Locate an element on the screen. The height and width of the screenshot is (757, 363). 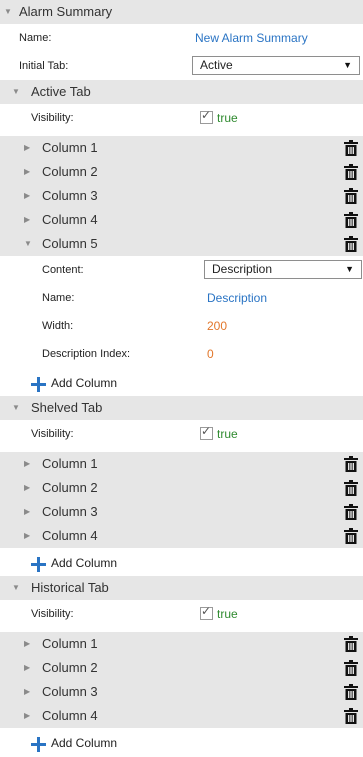
active-tab-title: Active Tab is located at coordinates (61, 91).